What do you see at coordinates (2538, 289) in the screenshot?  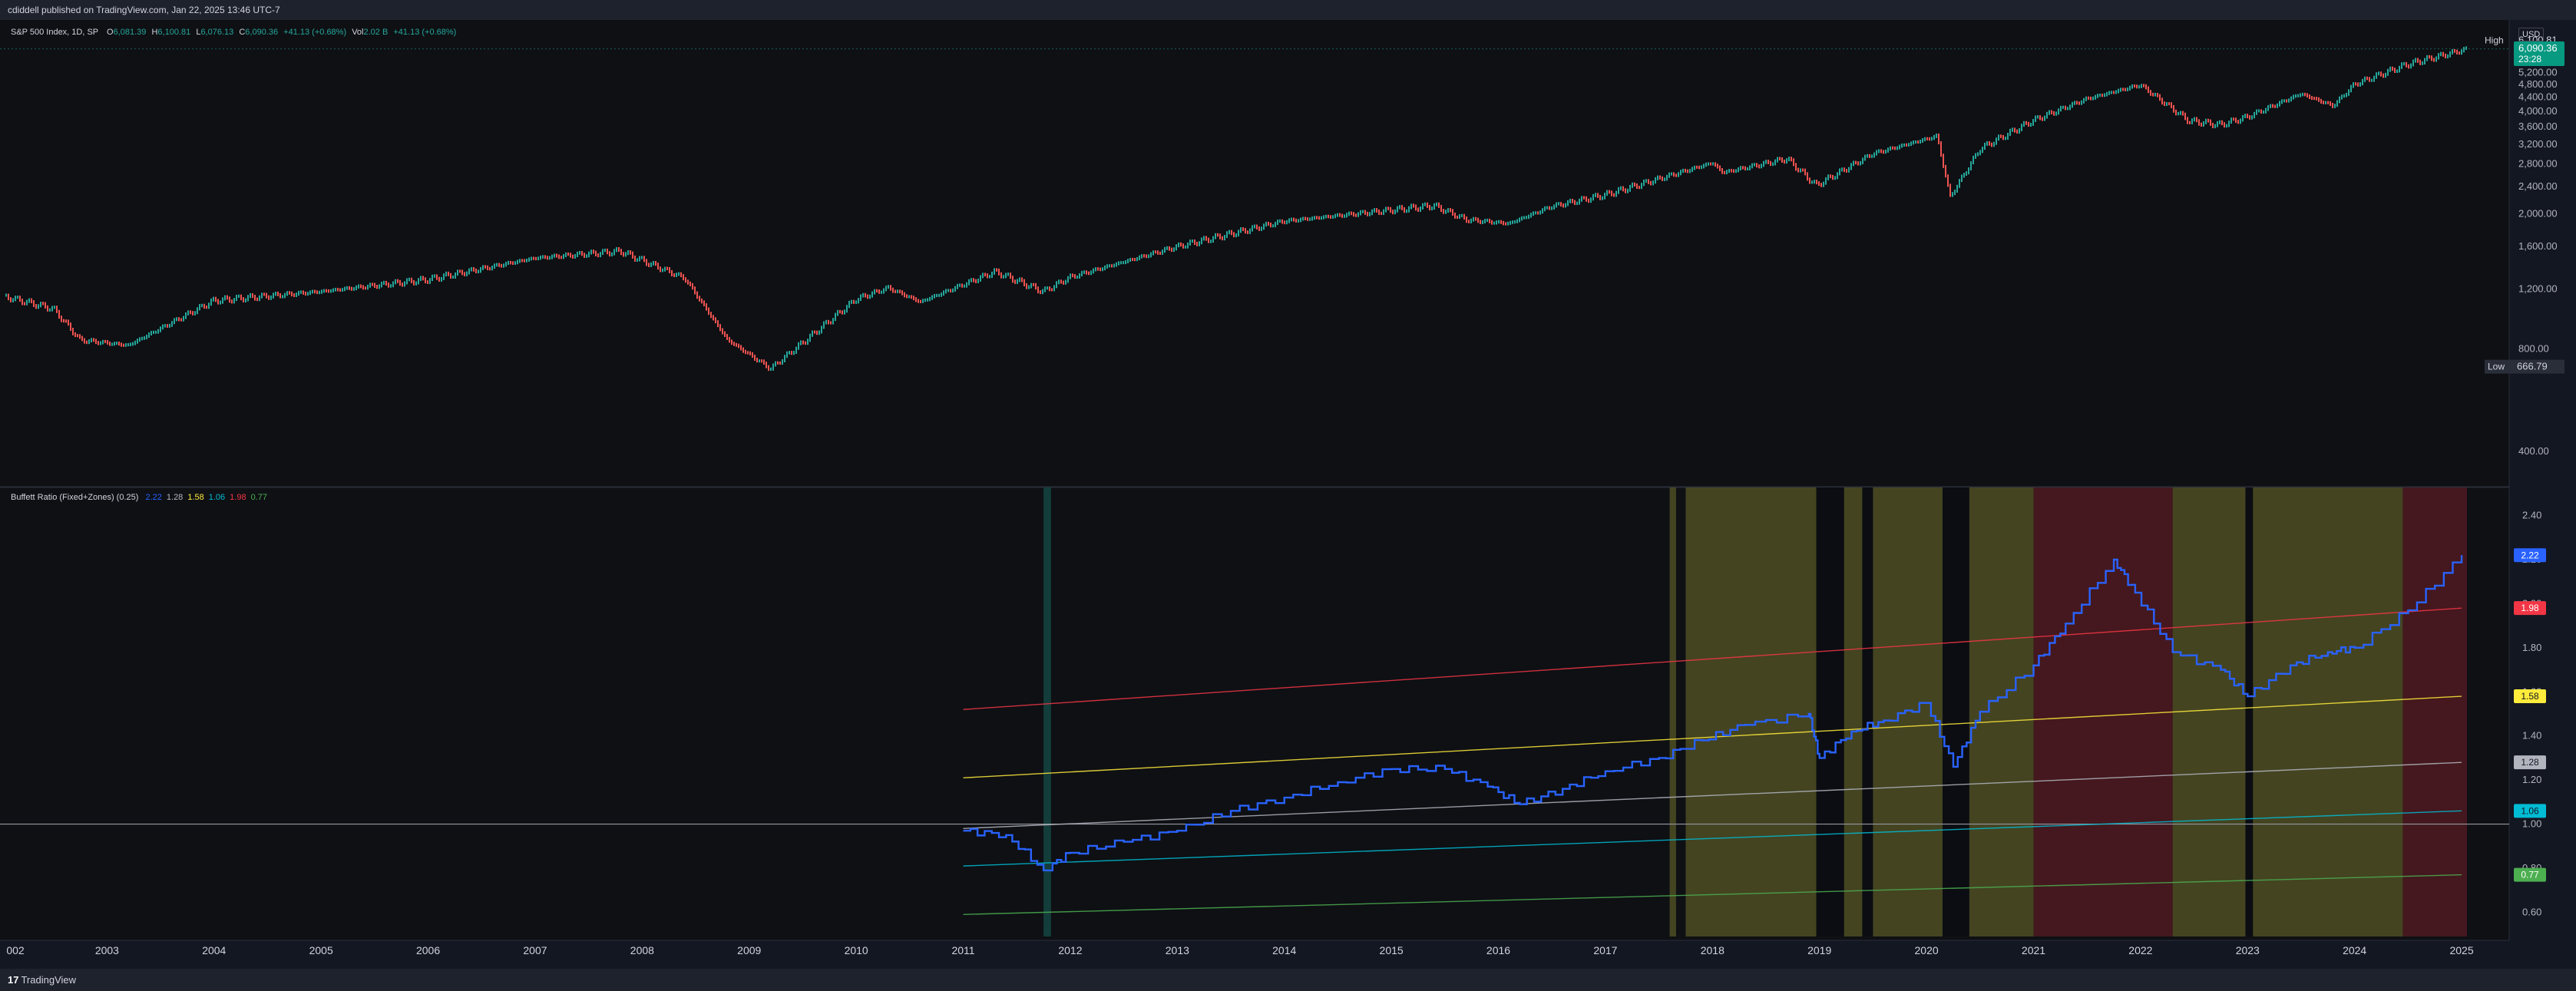 I see `price-tick-label: 1,200.00` at bounding box center [2538, 289].